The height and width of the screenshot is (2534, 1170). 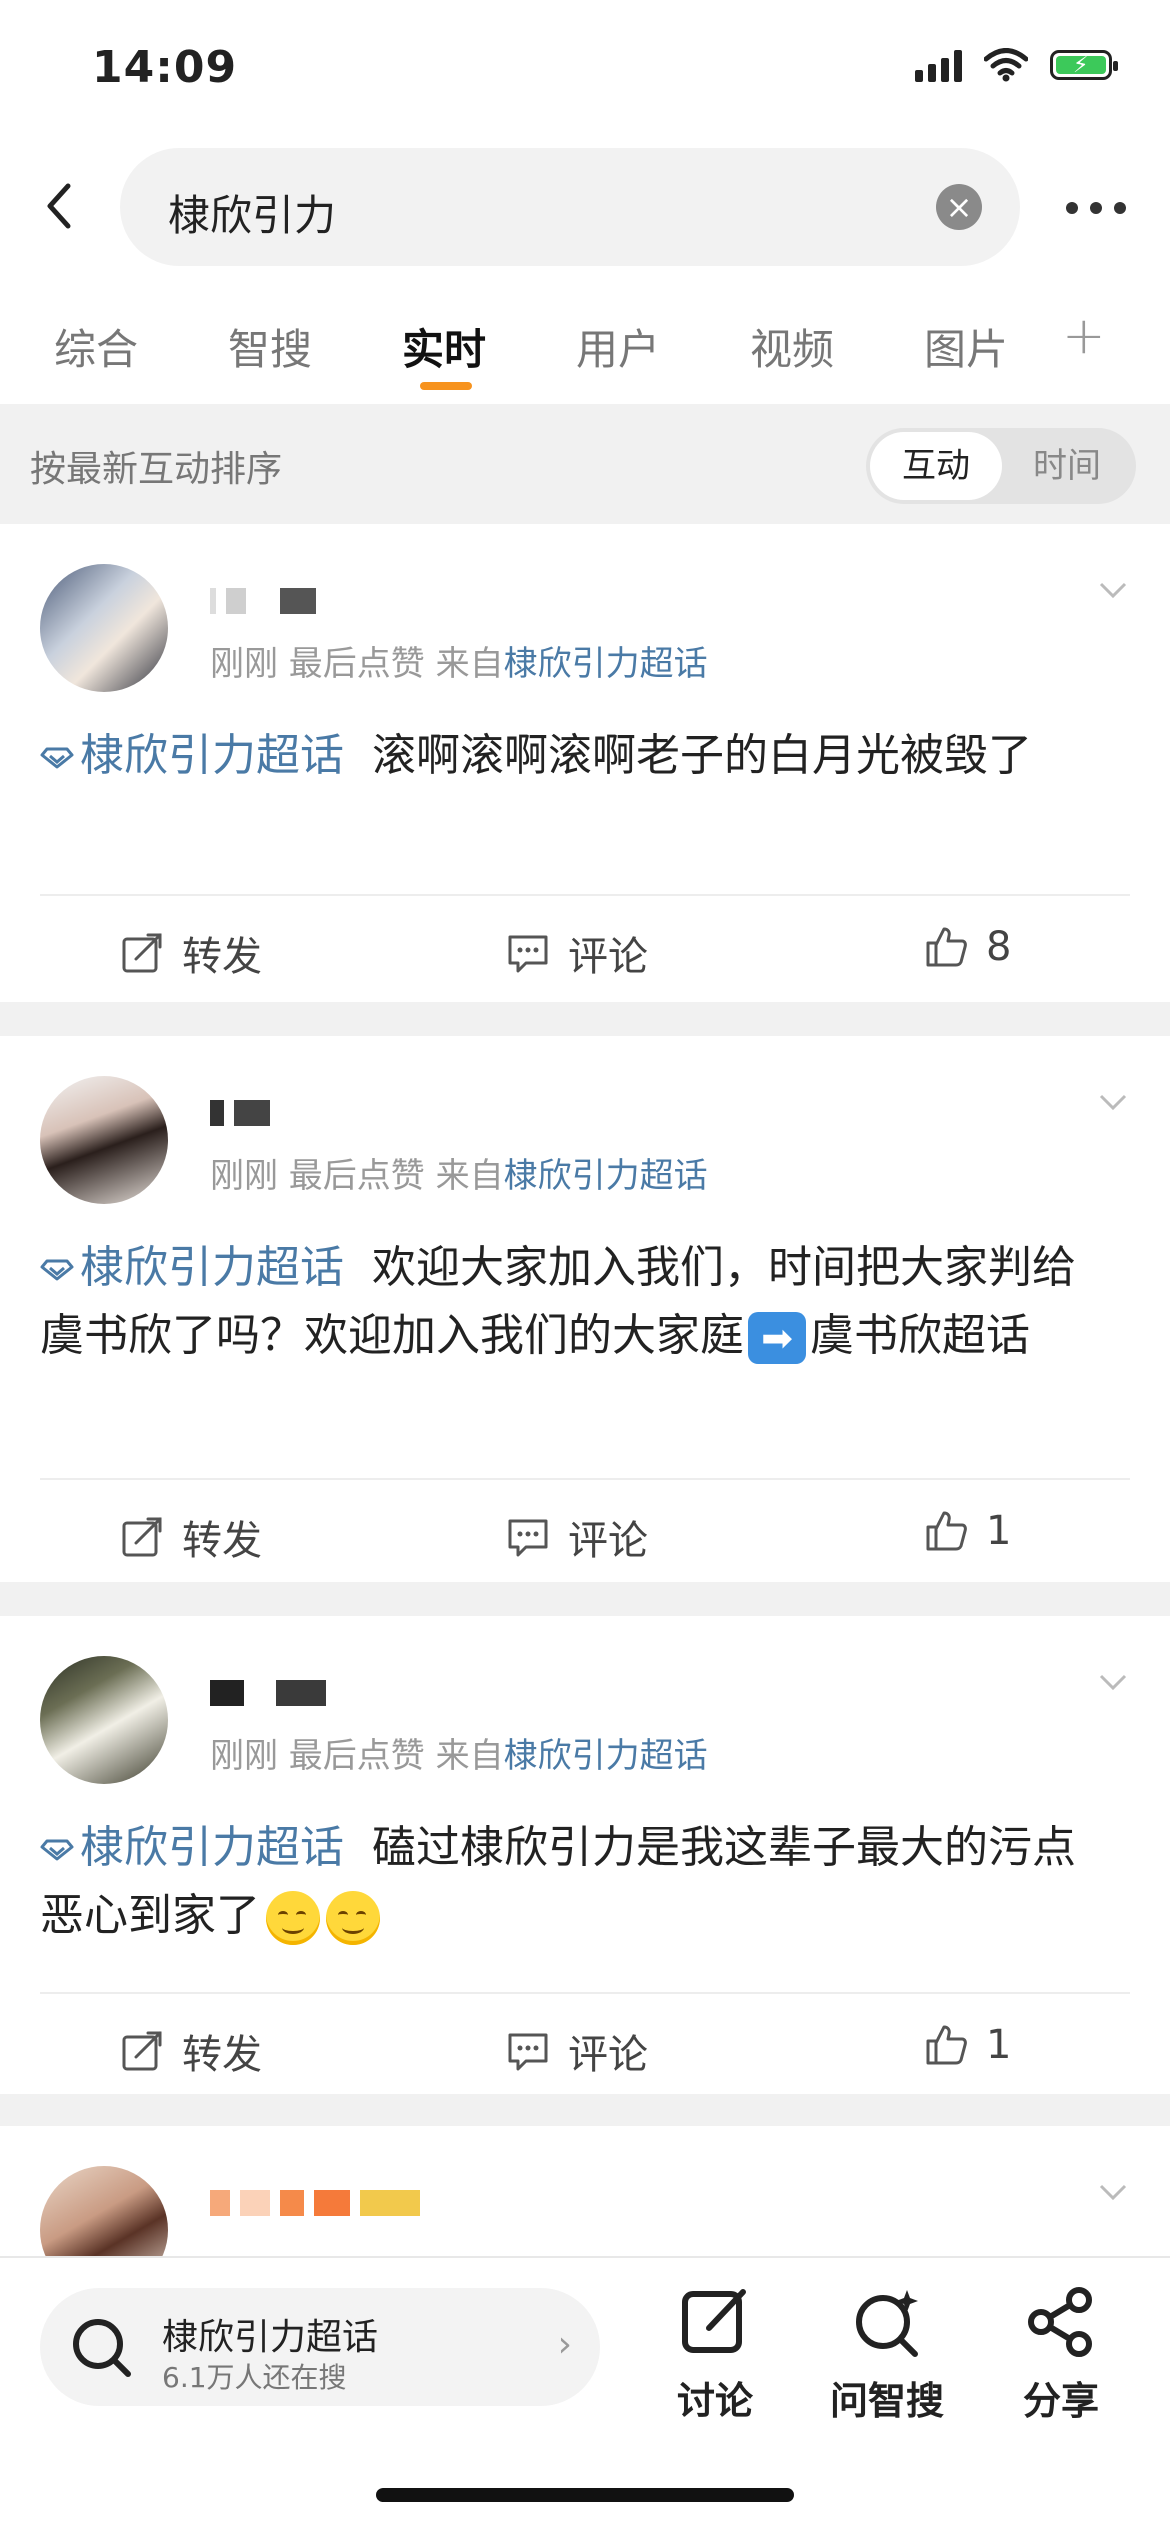 I want to click on post-text: 棣欣引力超话 滚啊滚啊滚啊老子的白月光被毁了, so click(x=575, y=756).